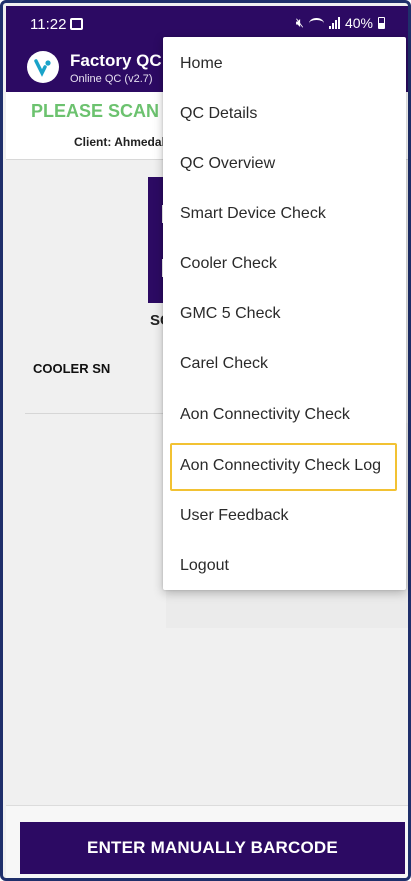 Image resolution: width=411 pixels, height=881 pixels. I want to click on menu-item-smart-device-check: Smart Device Check, so click(284, 214).